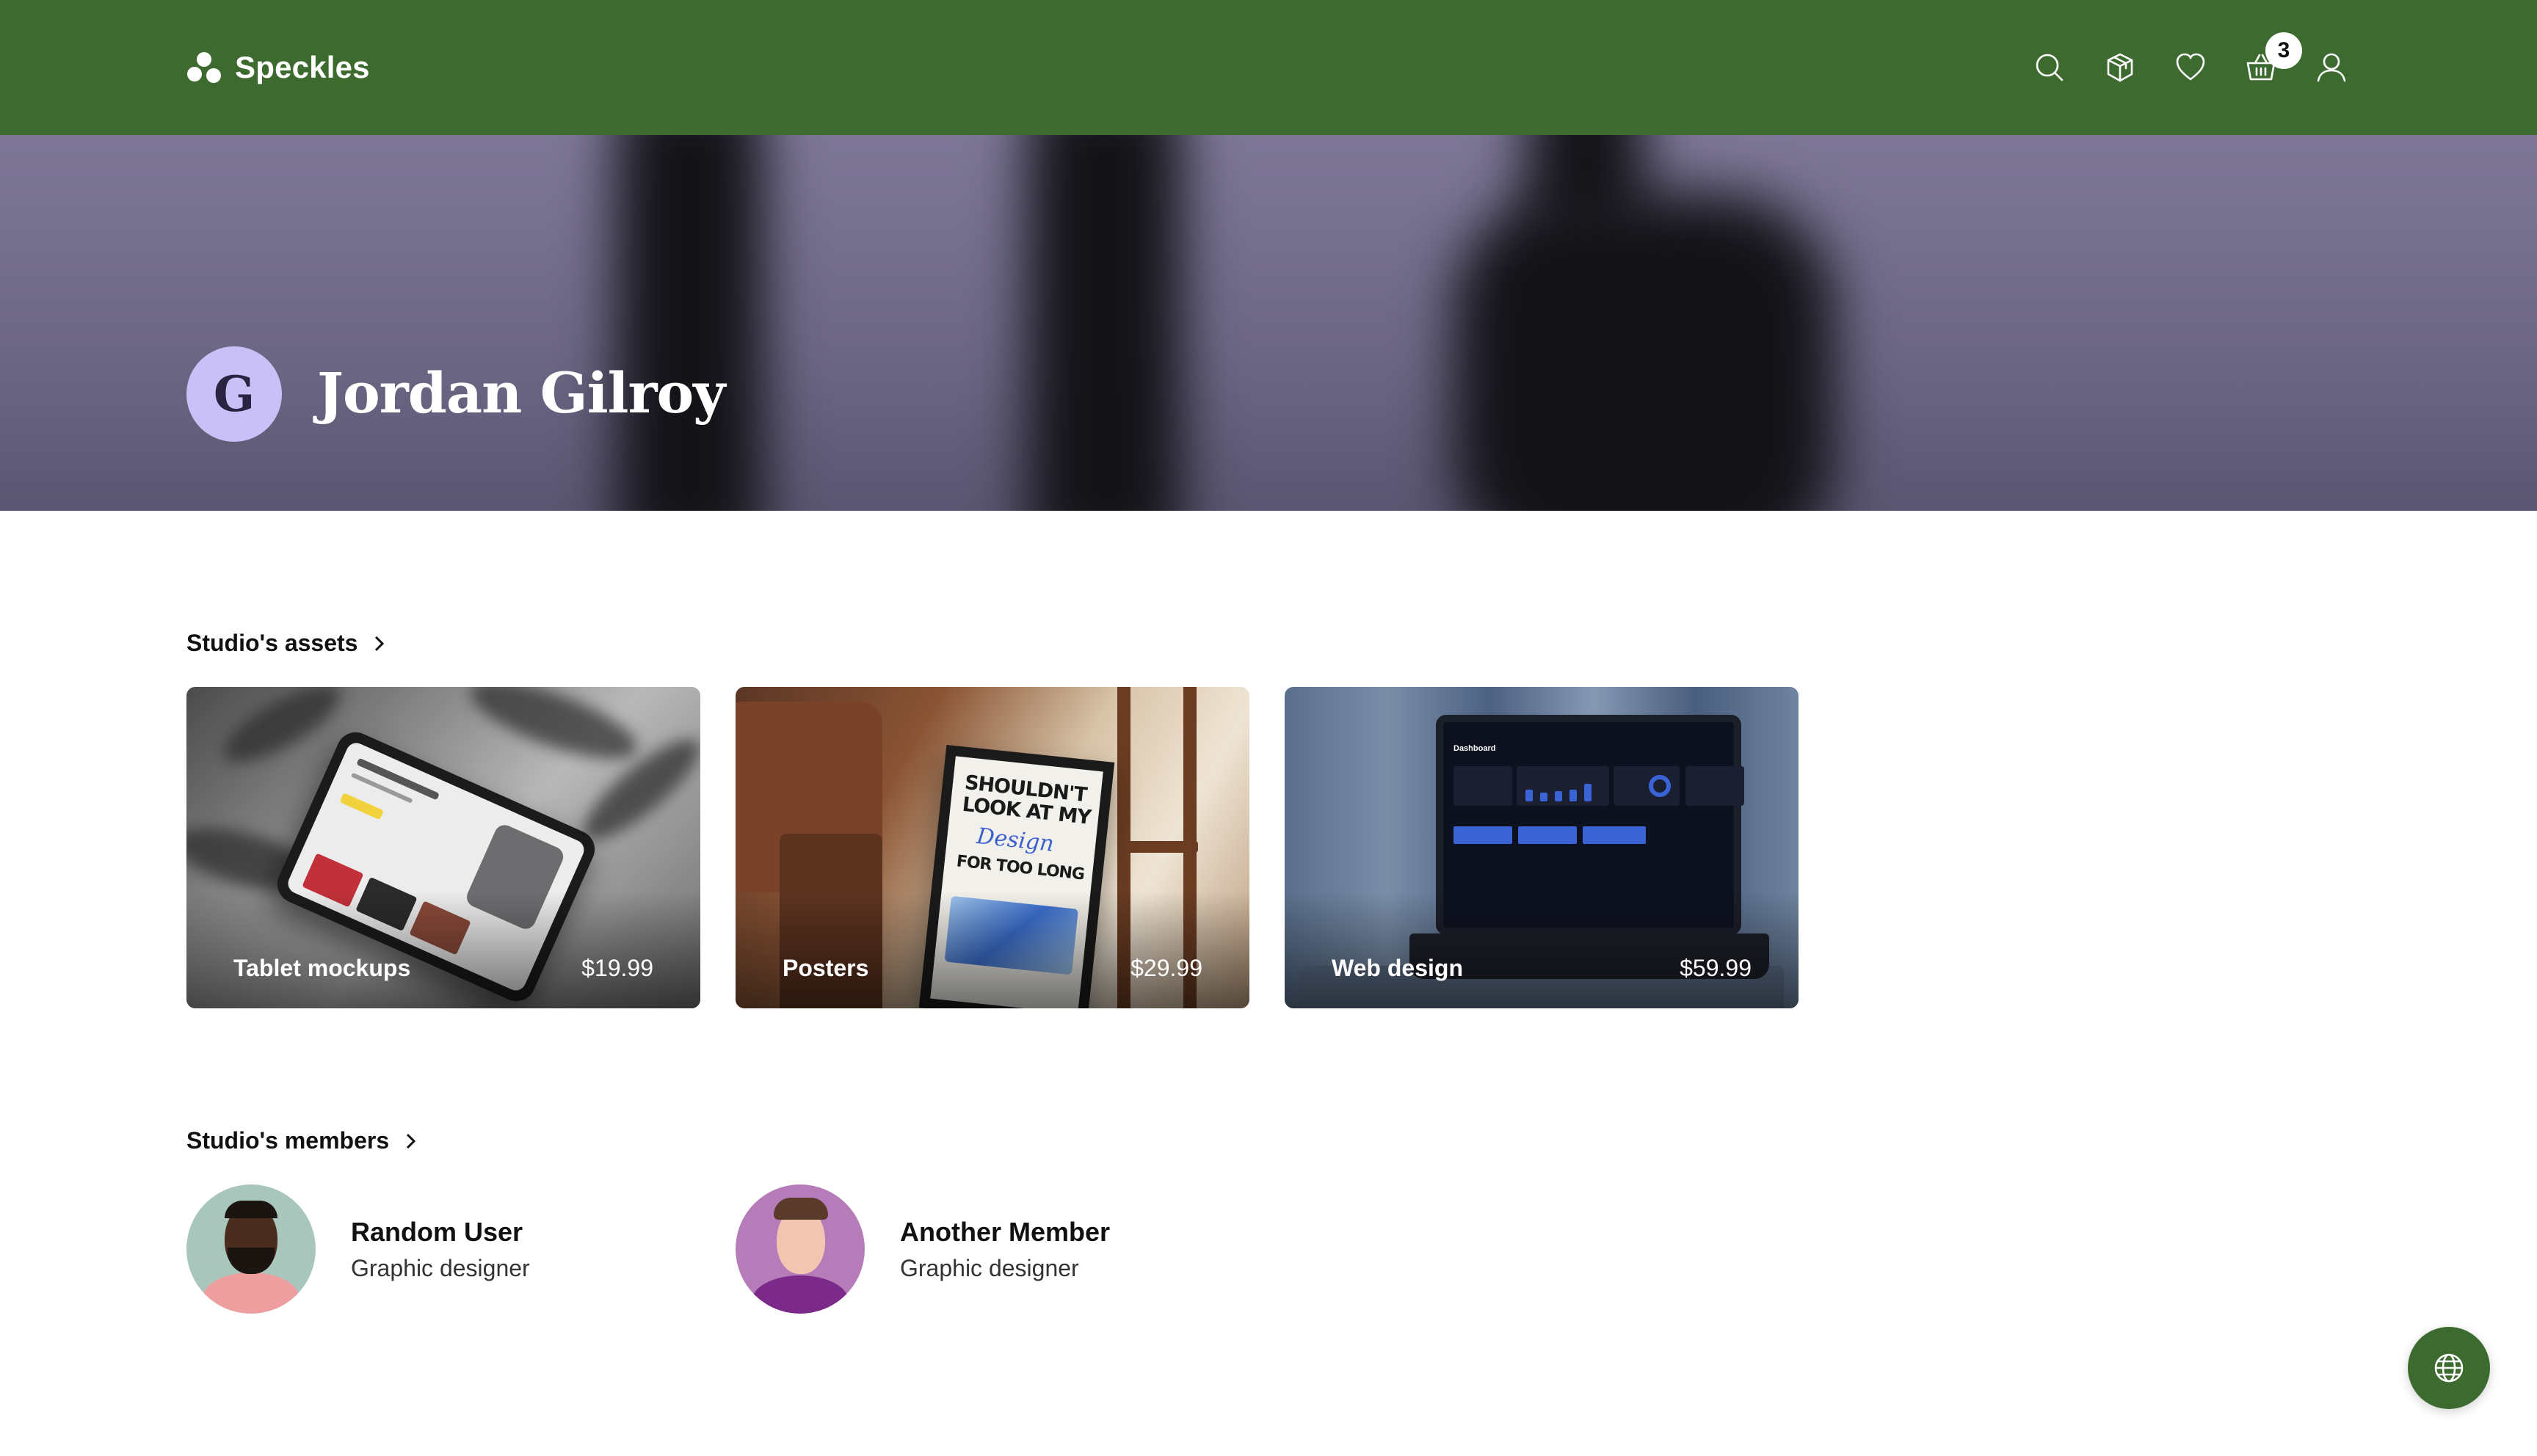 This screenshot has height=1456, width=2537. I want to click on brand-logo: Speckles, so click(278, 67).